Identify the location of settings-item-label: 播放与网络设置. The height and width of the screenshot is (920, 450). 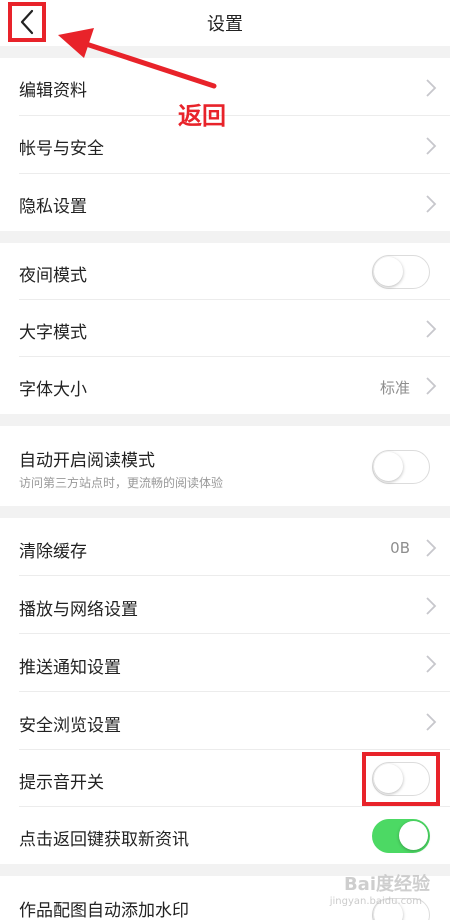
(78, 610).